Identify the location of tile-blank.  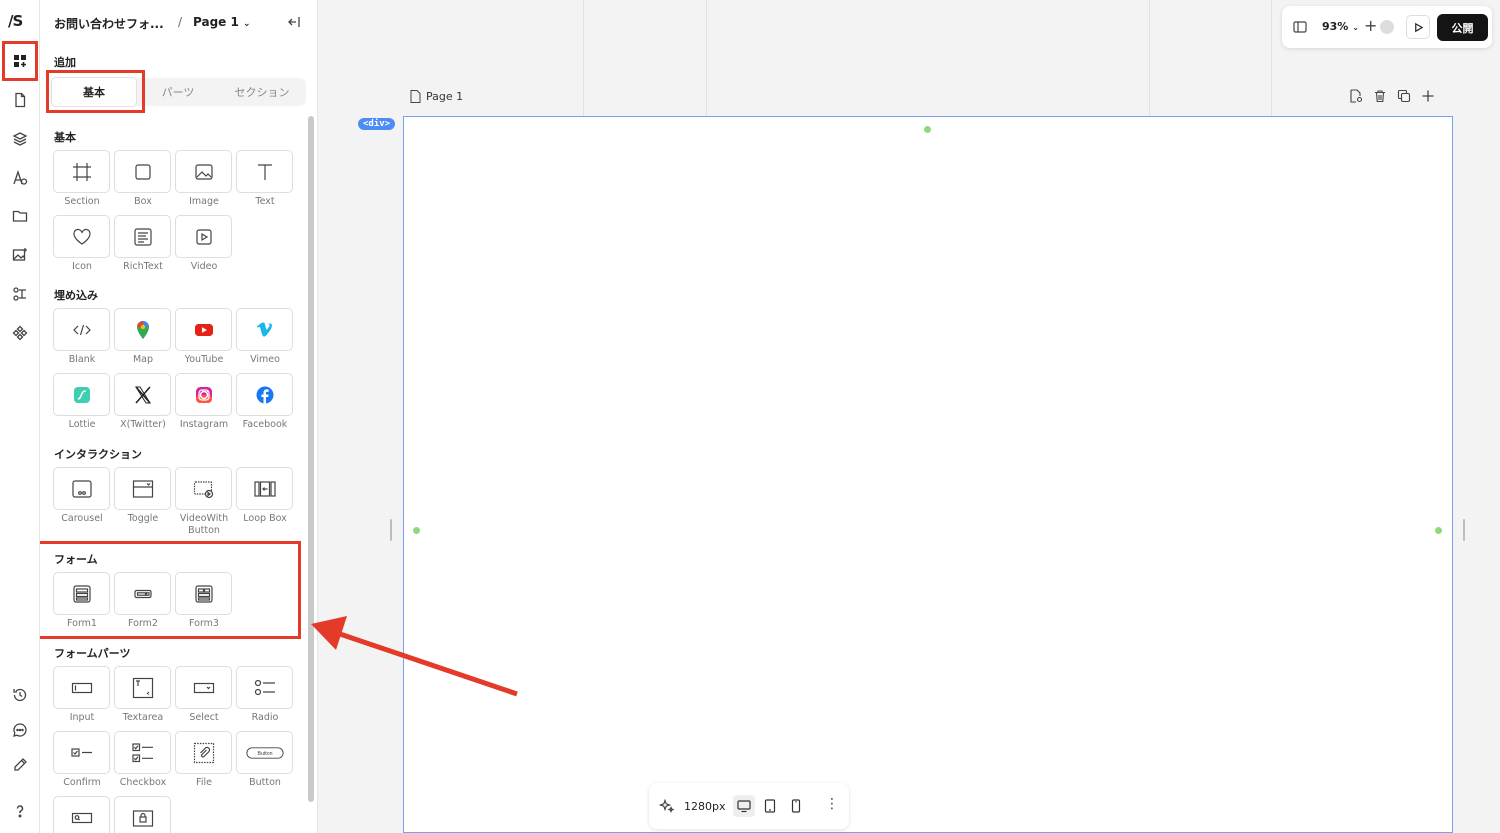
(81, 329).